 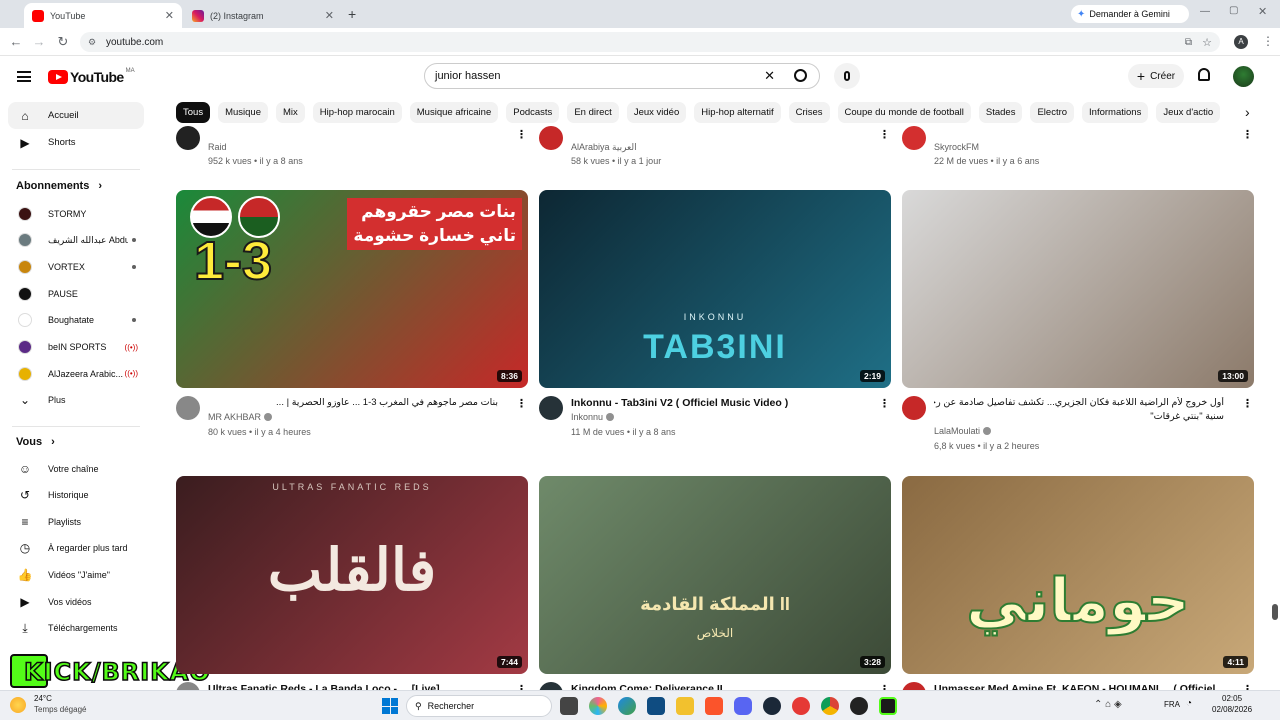 I want to click on sidebar-subscription-item: ⌄ Plus, so click(x=76, y=400).